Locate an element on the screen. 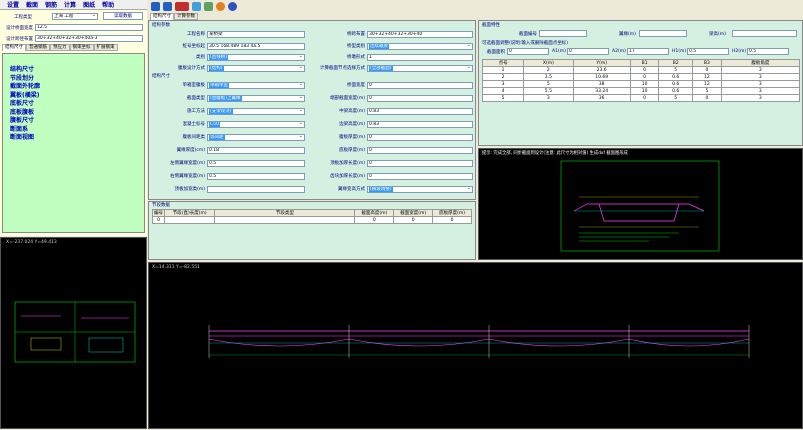 The height and width of the screenshot is (430, 803). table-row: 5 3 36 0 5 0 3 is located at coordinates (641, 98).